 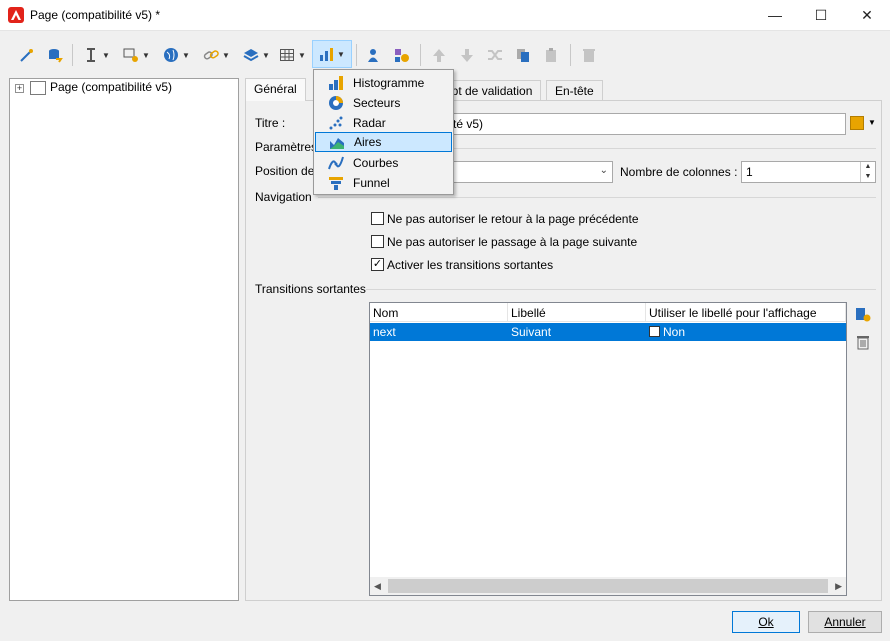 I want to click on toolbar: ▼ ▼ ▼ ▼ ▼ ▼ ▼, so click(x=447, y=54).